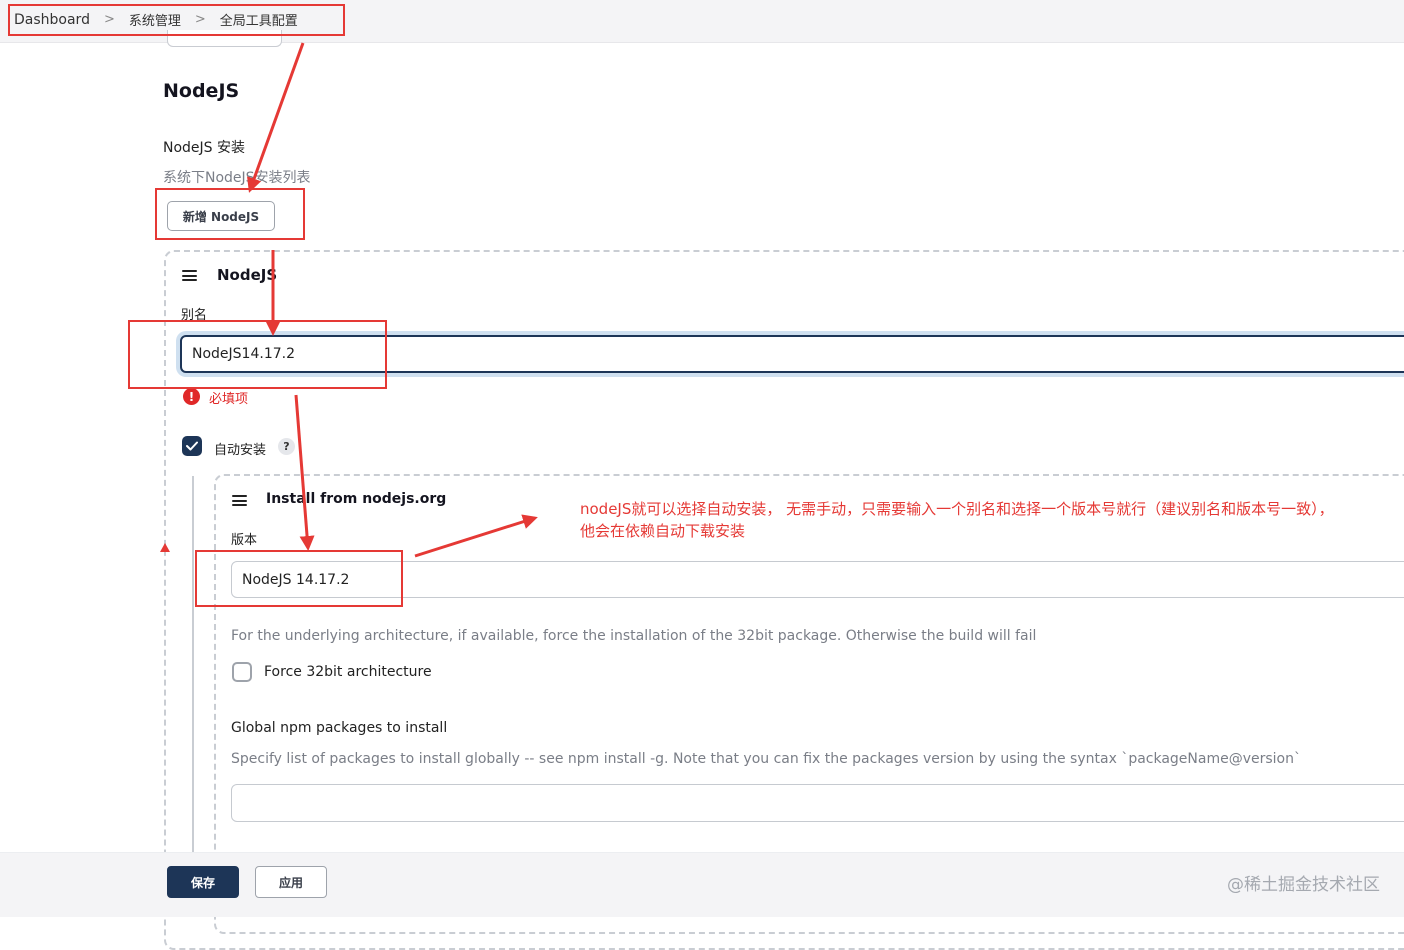 Image resolution: width=1404 pixels, height=950 pixels. What do you see at coordinates (201, 91) in the screenshot?
I see `section-title: NodeJS` at bounding box center [201, 91].